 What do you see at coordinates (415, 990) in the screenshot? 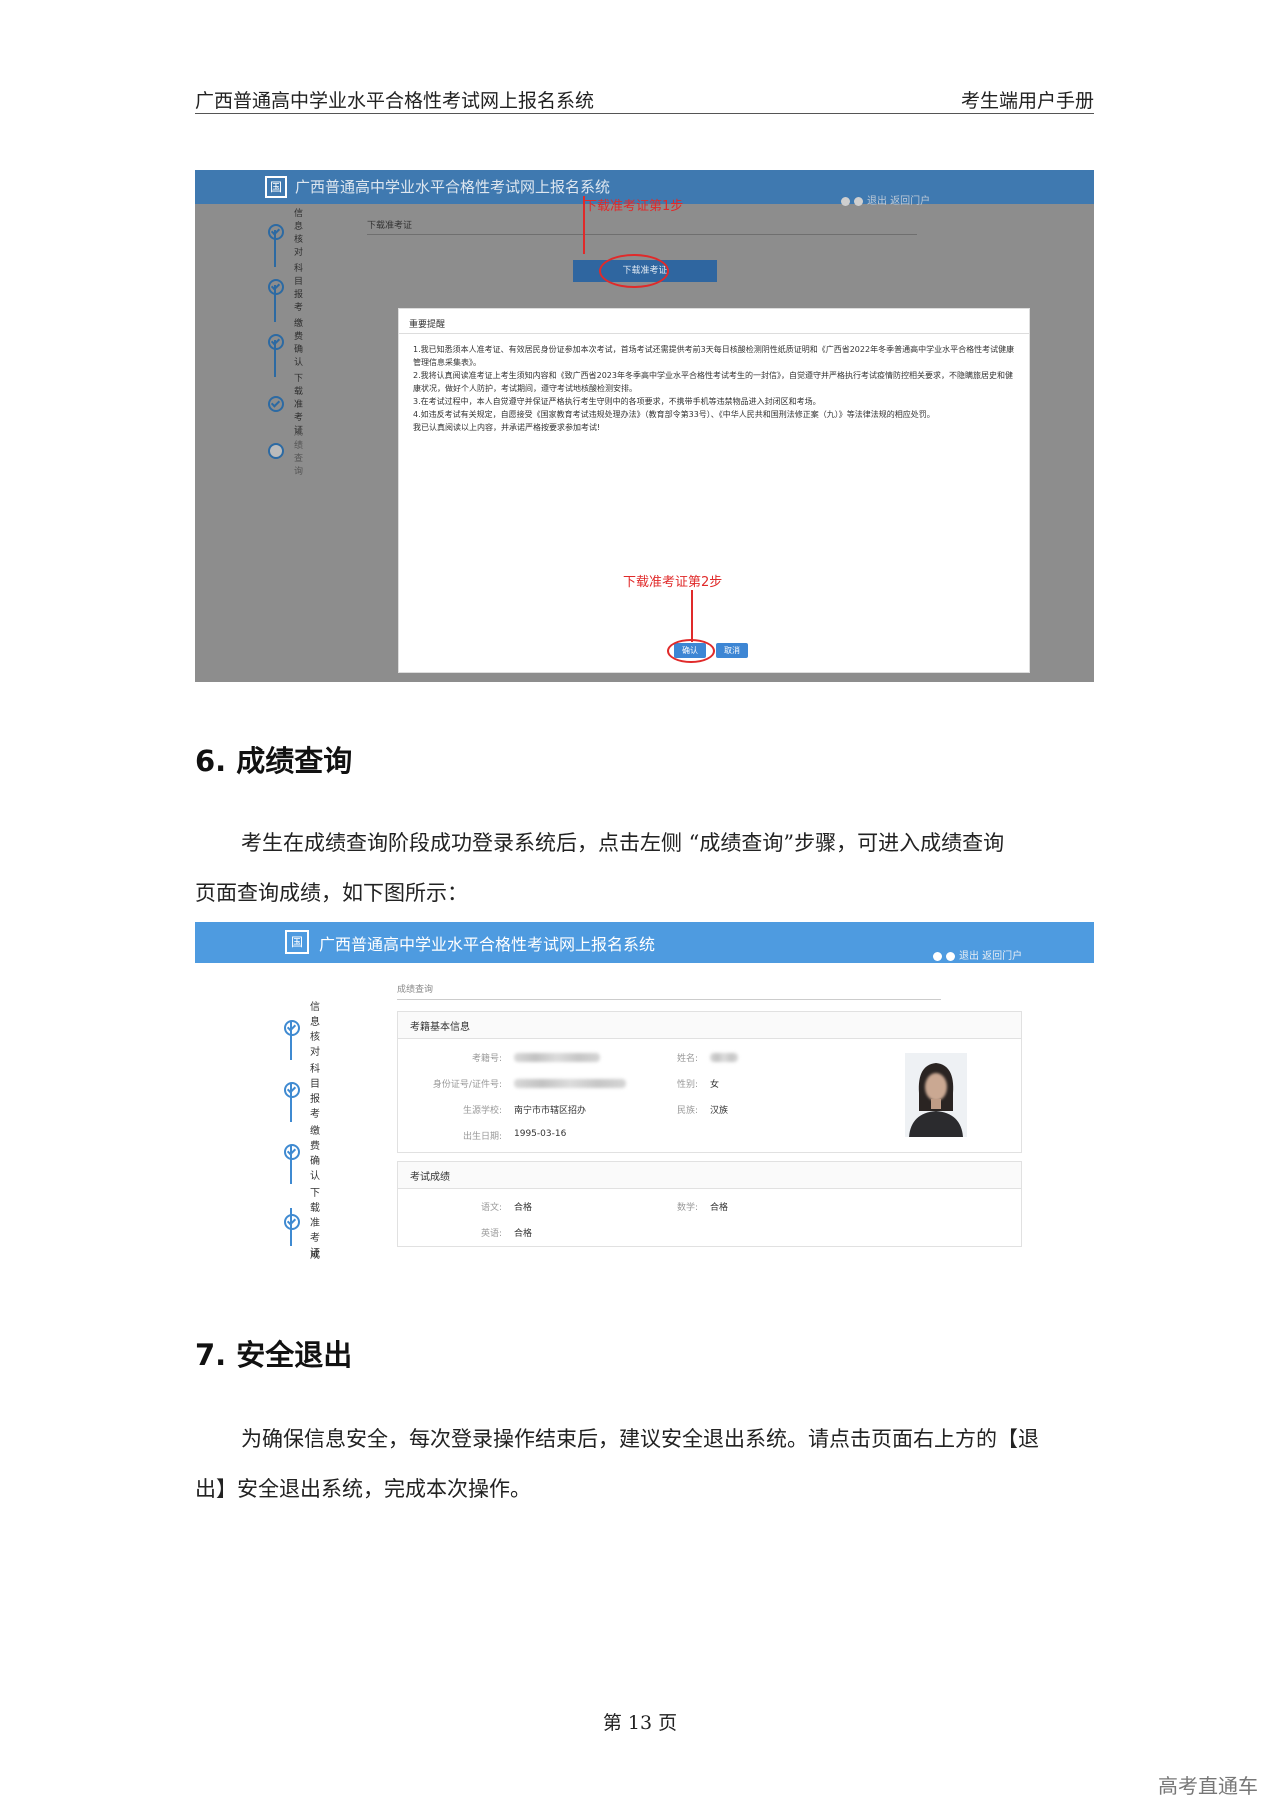
I see `breadcrumb: 成绩查询` at bounding box center [415, 990].